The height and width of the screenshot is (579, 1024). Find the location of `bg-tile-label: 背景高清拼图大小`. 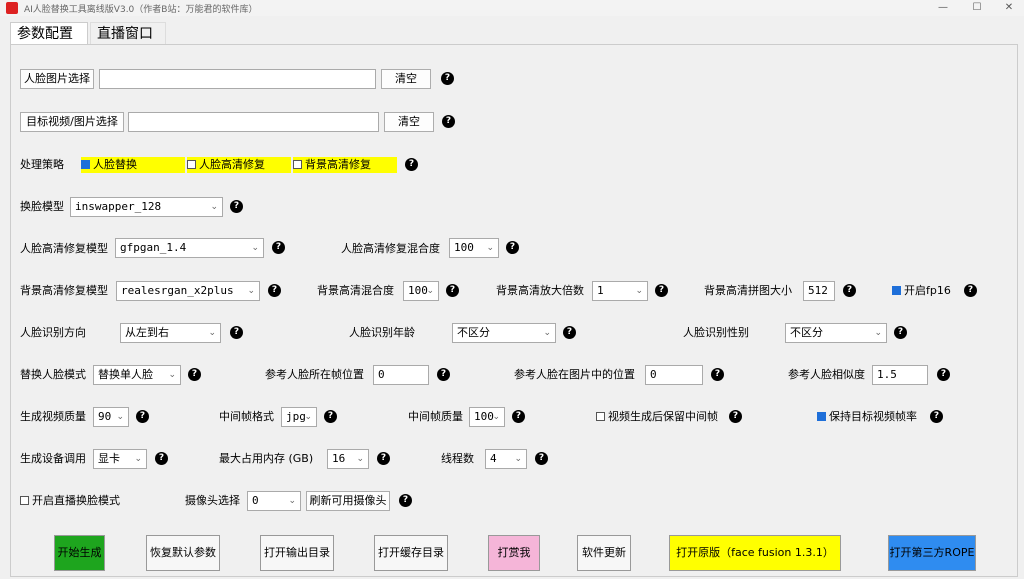

bg-tile-label: 背景高清拼图大小 is located at coordinates (748, 290).